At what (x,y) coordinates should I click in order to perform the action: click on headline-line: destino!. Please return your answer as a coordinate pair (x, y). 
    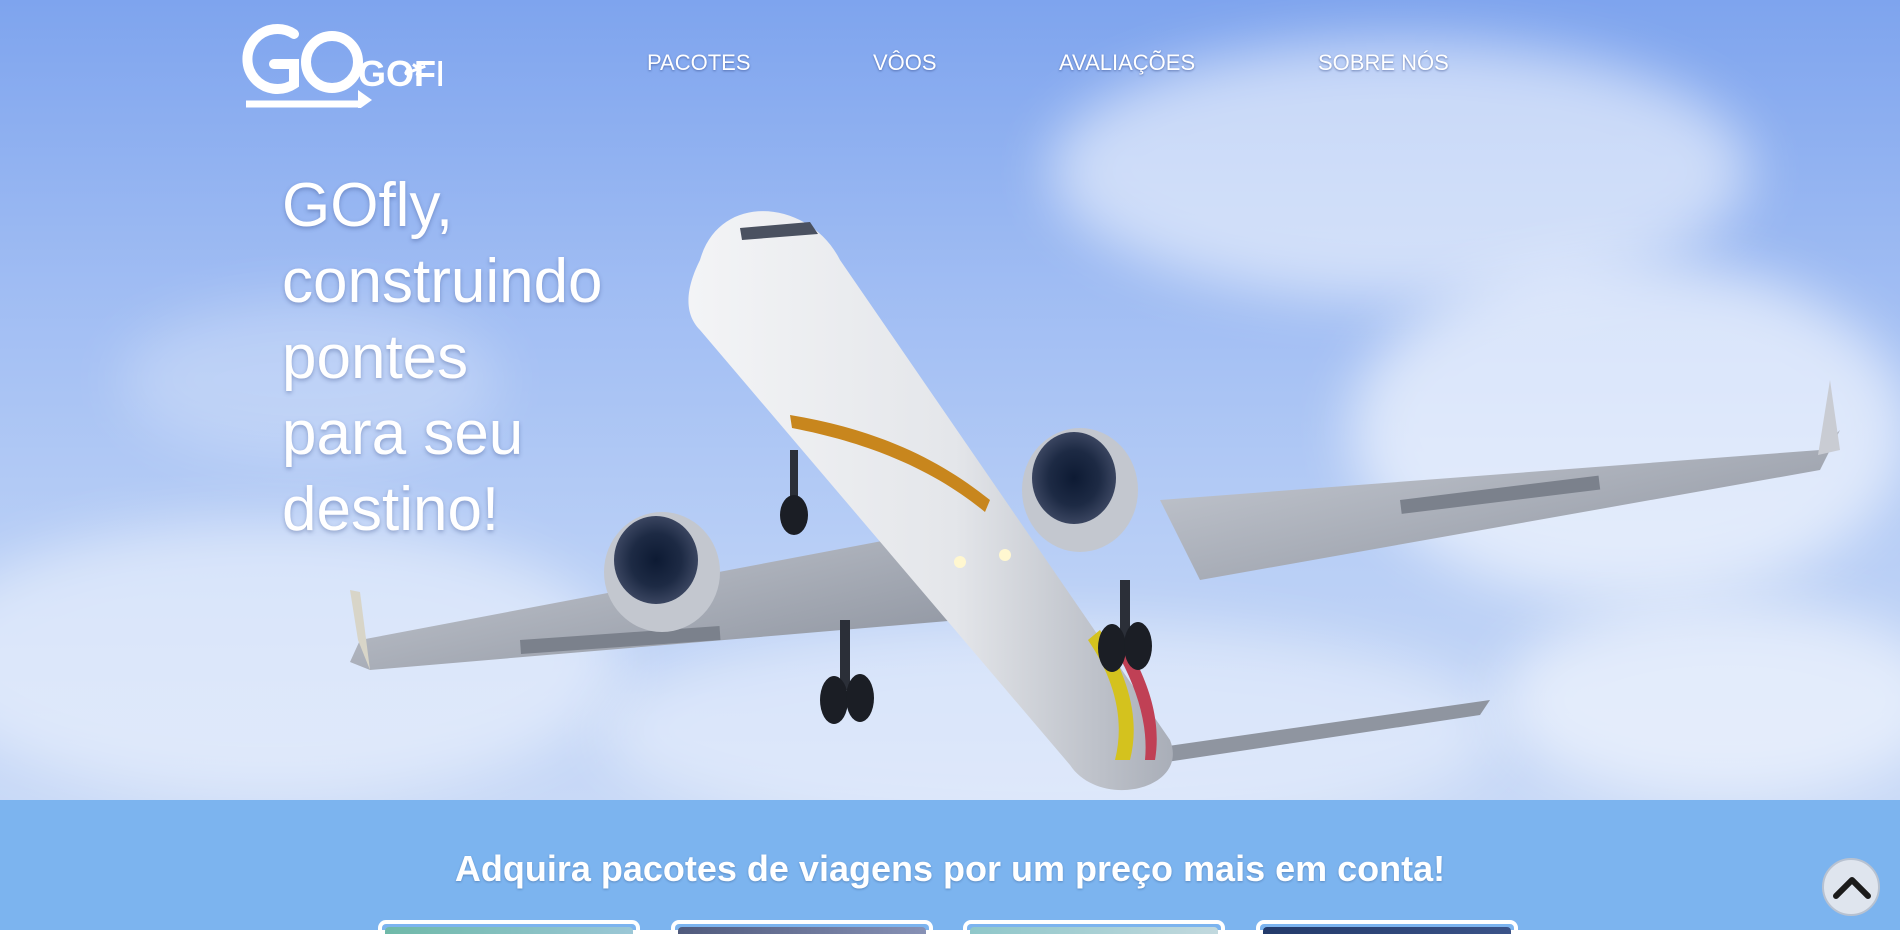
    Looking at the image, I should click on (391, 509).